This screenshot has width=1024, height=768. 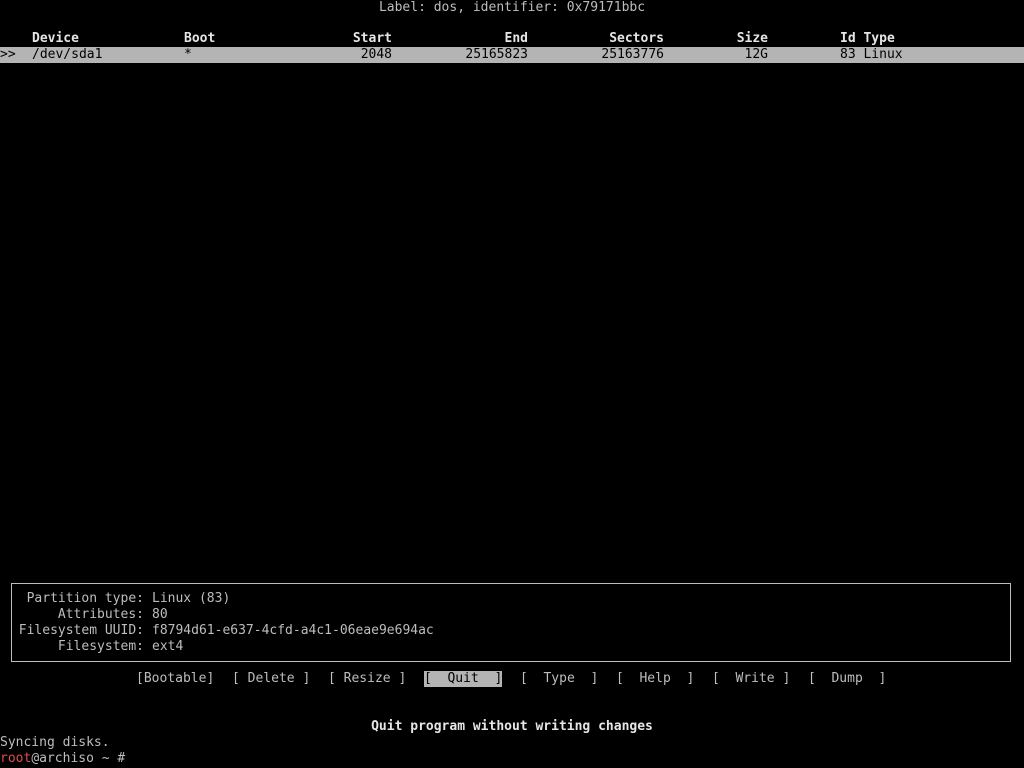 What do you see at coordinates (200, 38) in the screenshot?
I see `column-header-boot: Boot` at bounding box center [200, 38].